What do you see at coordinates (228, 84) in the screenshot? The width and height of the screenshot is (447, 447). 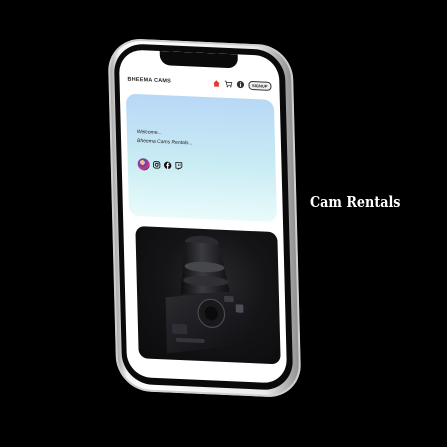 I see `cart-icon` at bounding box center [228, 84].